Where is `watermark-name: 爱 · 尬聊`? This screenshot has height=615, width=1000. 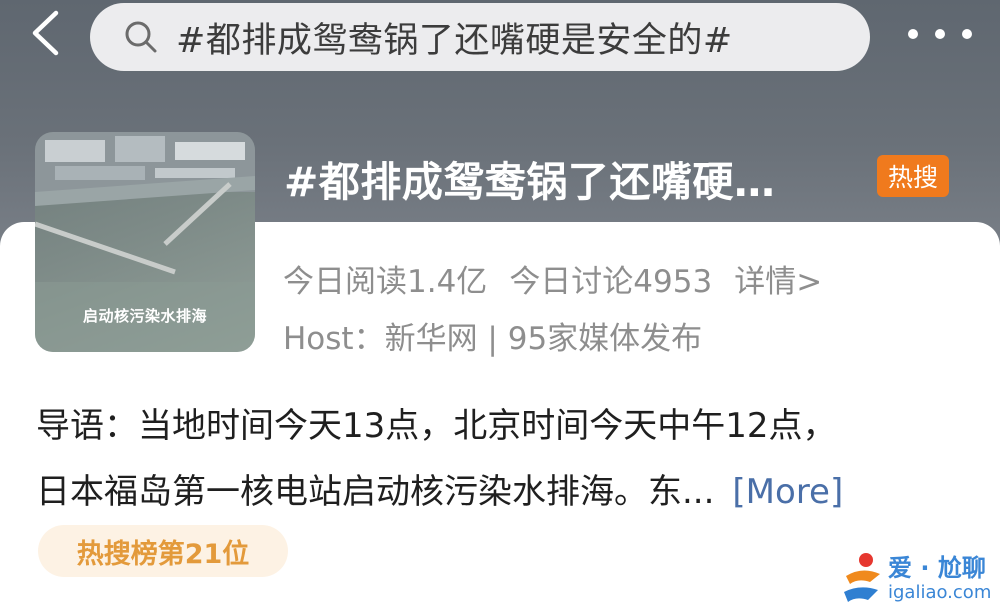
watermark-name: 爱 · 尬聊 is located at coordinates (937, 568).